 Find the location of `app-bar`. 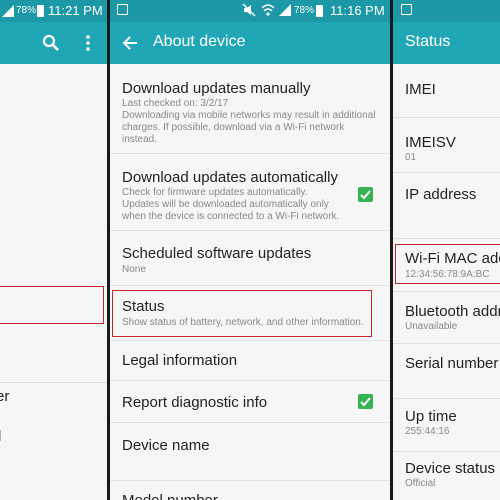

app-bar is located at coordinates (53, 43).